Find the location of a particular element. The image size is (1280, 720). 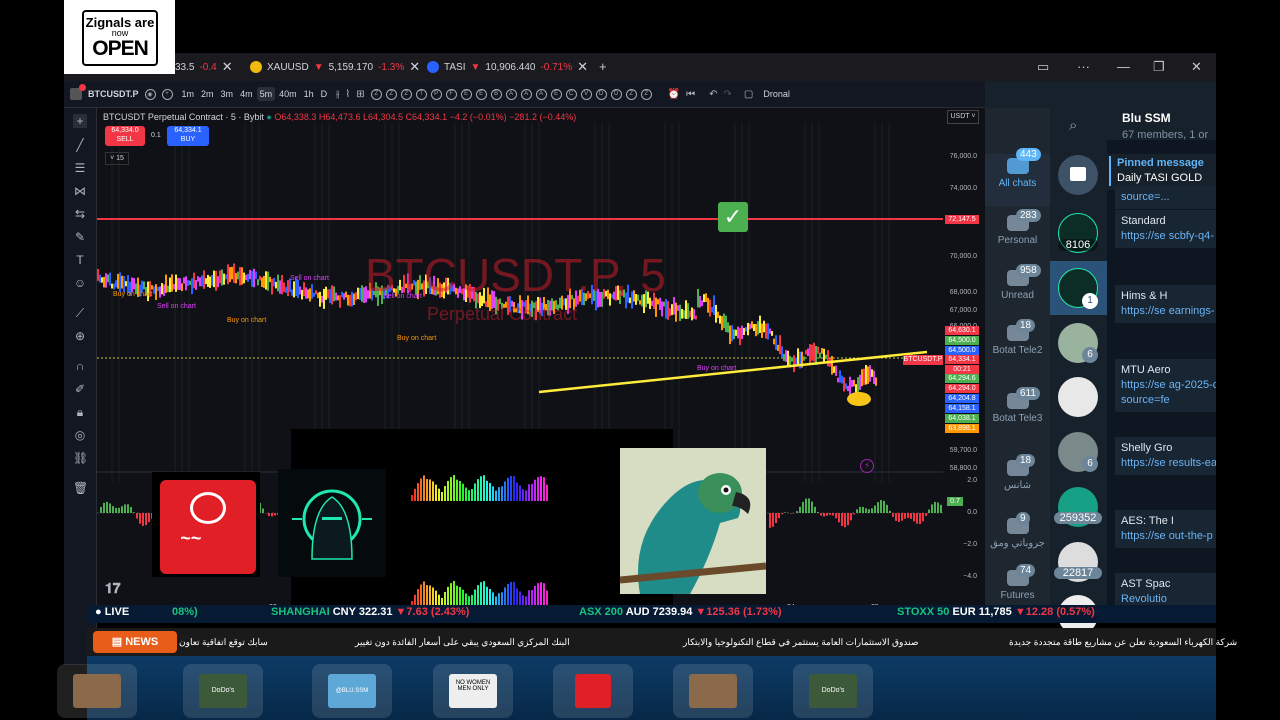

link-icon: ⛓︎ is located at coordinates (80, 458).